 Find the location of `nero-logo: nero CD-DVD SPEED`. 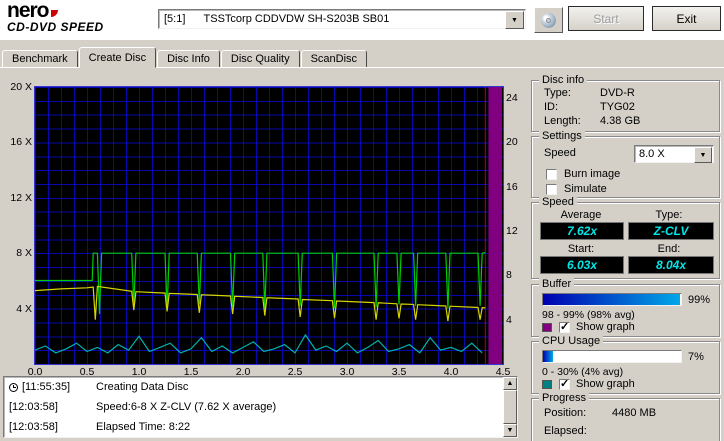

nero-logo: nero CD-DVD SPEED is located at coordinates (55, 17).